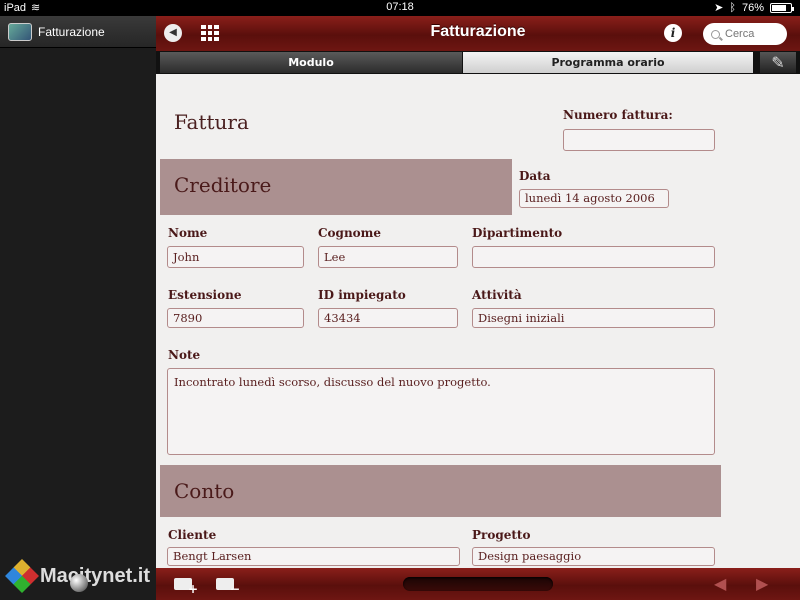 Image resolution: width=800 pixels, height=600 pixels. I want to click on sidebar-item-fatturazione: Fatturazione, so click(78, 32).